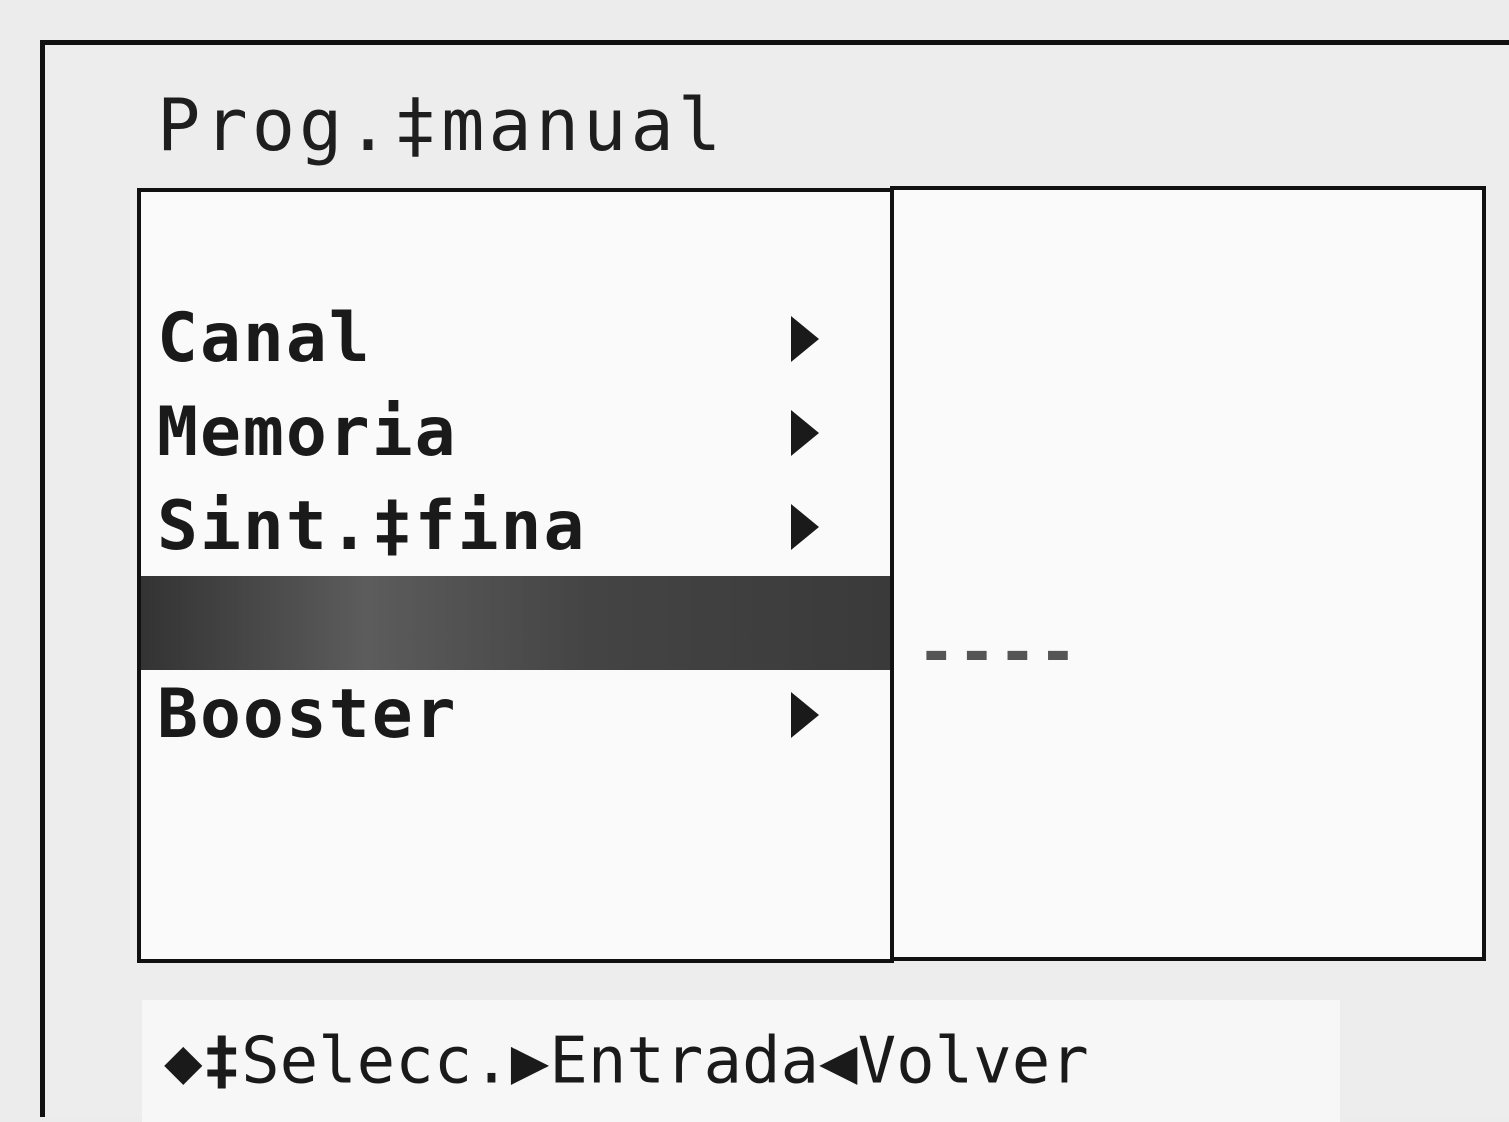 The height and width of the screenshot is (1122, 1509). Describe the element at coordinates (441, 125) in the screenshot. I see `menu-title: Prog.‡manual` at that location.